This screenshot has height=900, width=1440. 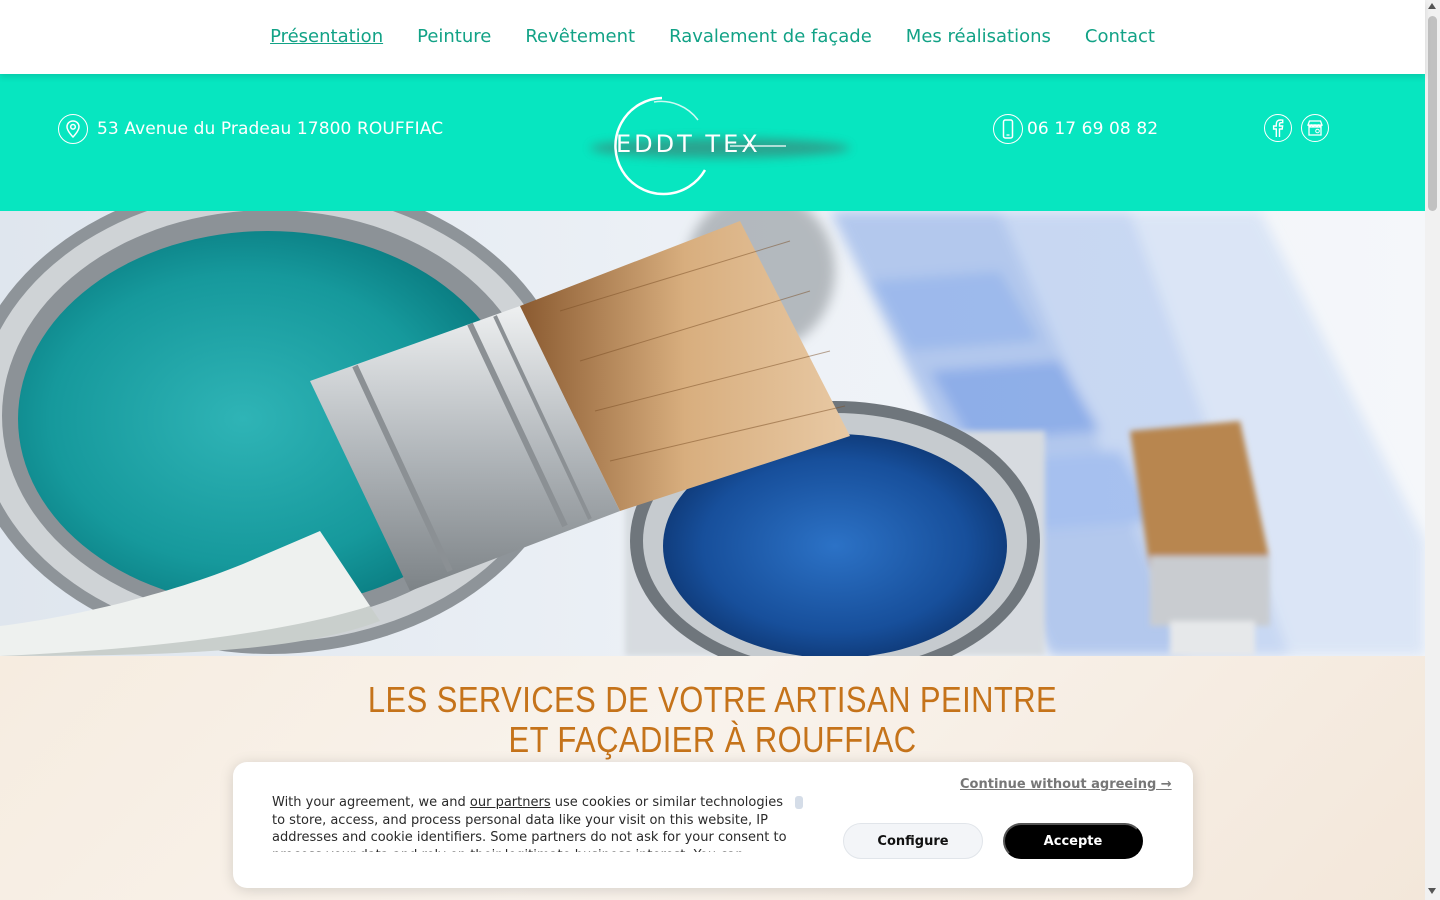 I want to click on logo-text: EDDT TEX, so click(x=688, y=144).